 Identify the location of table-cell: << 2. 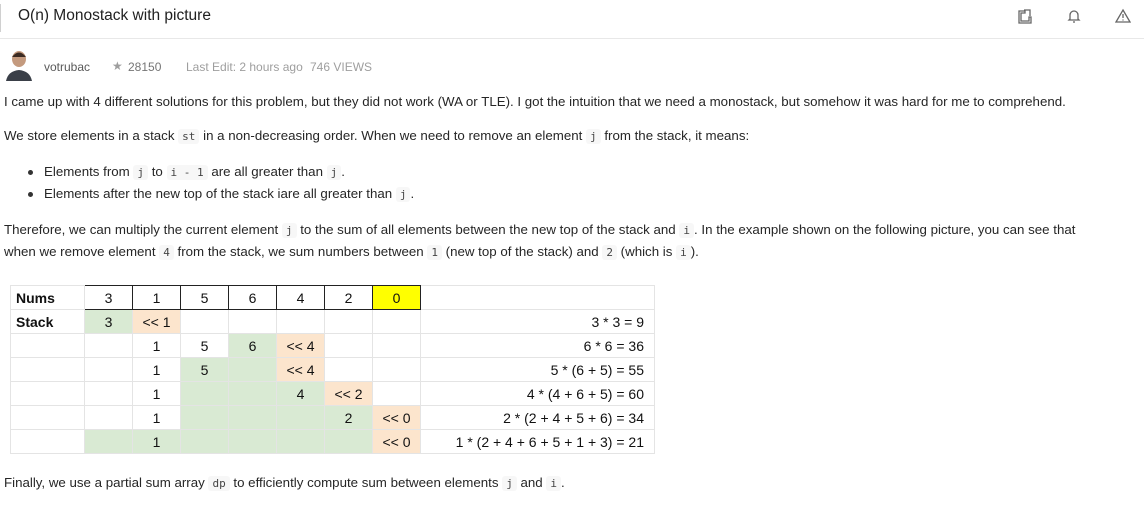
(348, 393).